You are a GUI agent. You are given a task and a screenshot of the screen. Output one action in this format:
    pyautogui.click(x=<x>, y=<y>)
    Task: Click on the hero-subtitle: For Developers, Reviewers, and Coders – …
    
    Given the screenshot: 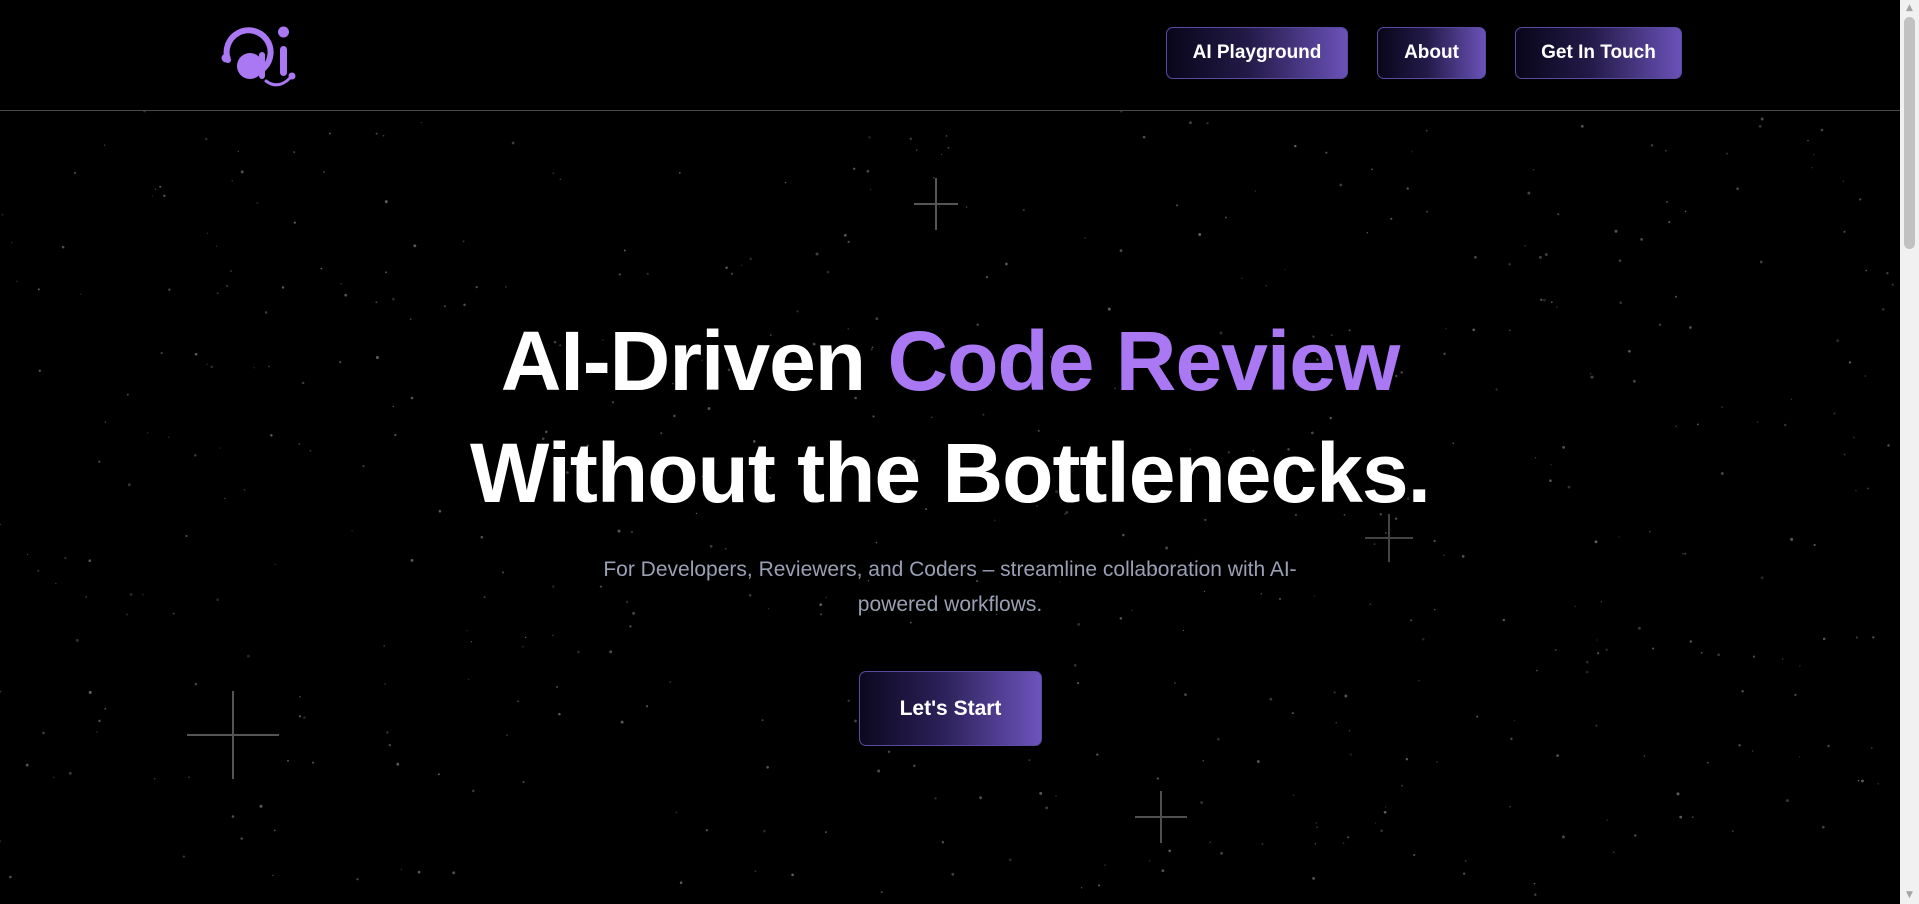 What is the action you would take?
    pyautogui.click(x=950, y=587)
    